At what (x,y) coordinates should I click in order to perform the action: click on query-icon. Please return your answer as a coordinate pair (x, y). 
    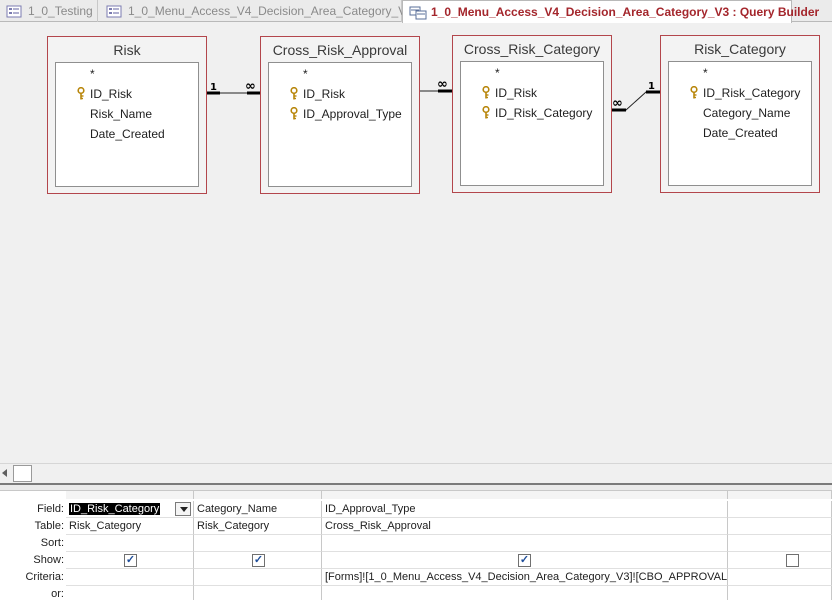
    Looking at the image, I should click on (418, 12).